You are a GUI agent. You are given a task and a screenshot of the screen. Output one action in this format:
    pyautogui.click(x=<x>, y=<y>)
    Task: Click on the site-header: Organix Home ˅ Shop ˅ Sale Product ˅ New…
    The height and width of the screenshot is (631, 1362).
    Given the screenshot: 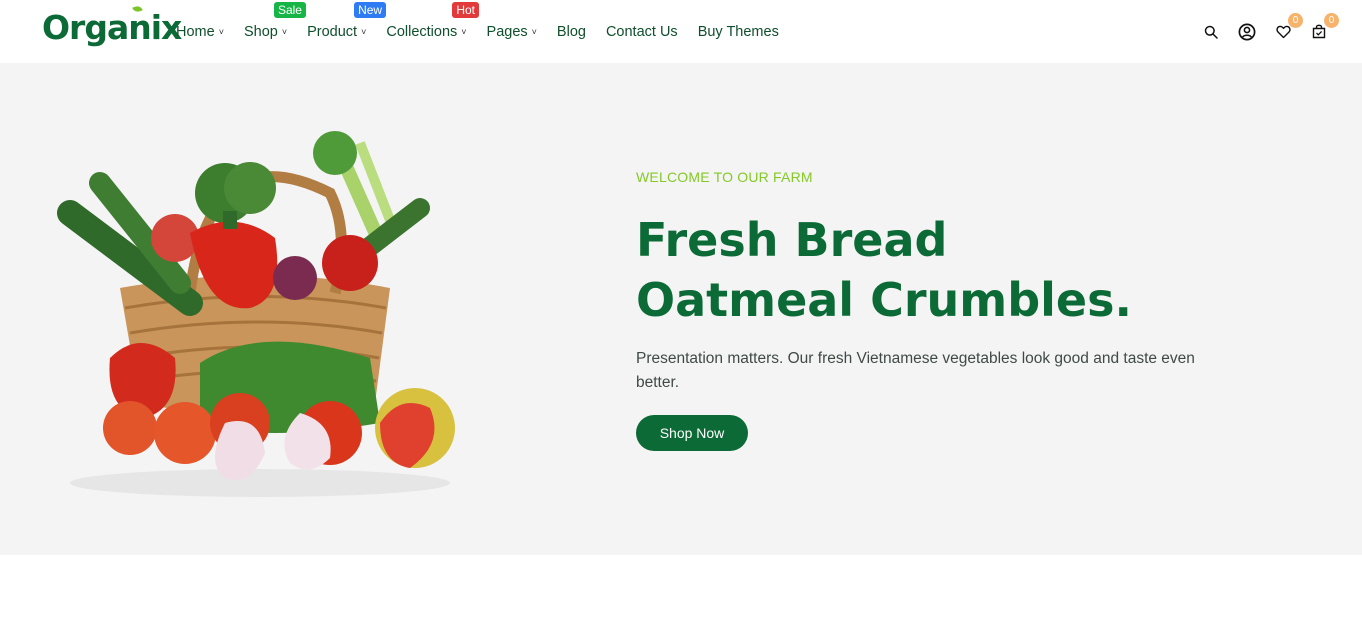 What is the action you would take?
    pyautogui.click(x=681, y=31)
    